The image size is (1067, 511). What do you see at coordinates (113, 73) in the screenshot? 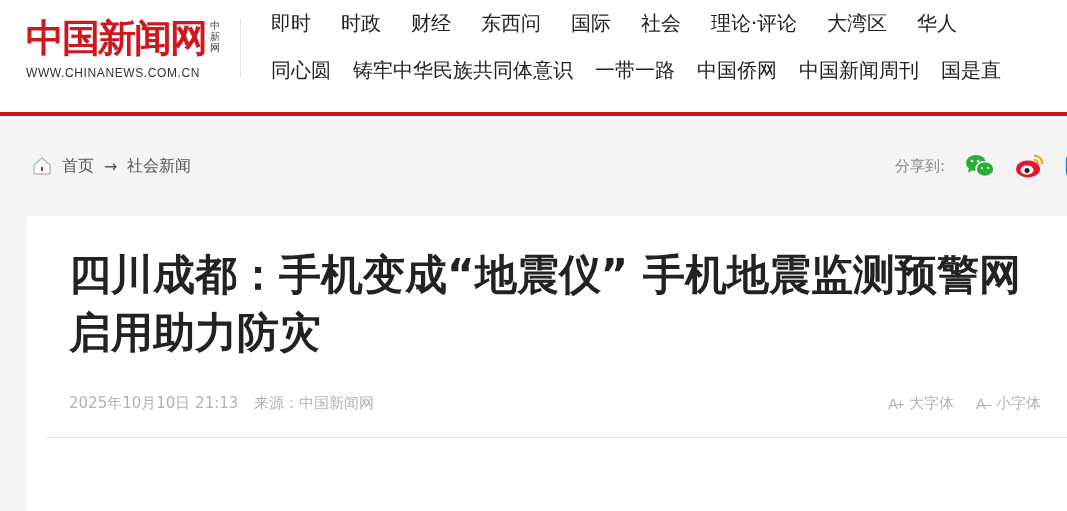
I see `site-url: WWW.CHINANEWS.COM.CN` at bounding box center [113, 73].